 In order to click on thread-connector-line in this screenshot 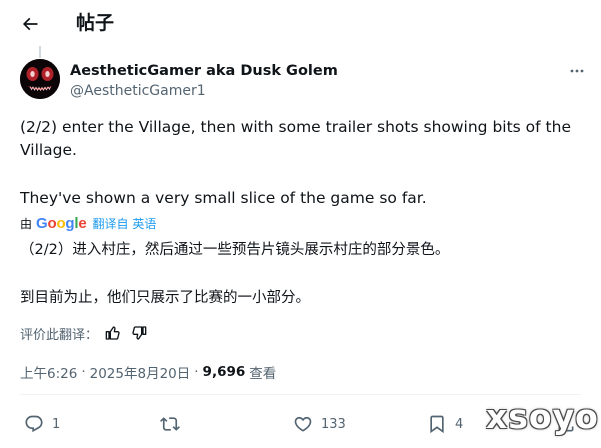, I will do `click(40, 52)`.